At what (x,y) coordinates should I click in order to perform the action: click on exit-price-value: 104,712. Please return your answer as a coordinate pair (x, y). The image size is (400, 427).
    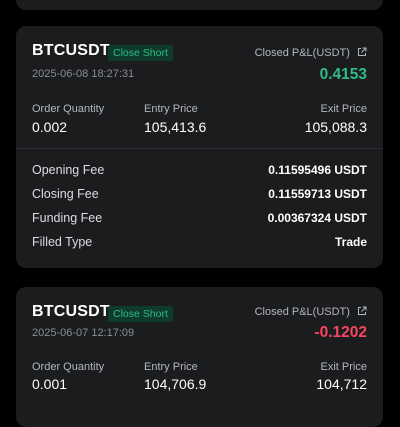
    Looking at the image, I should click on (341, 384).